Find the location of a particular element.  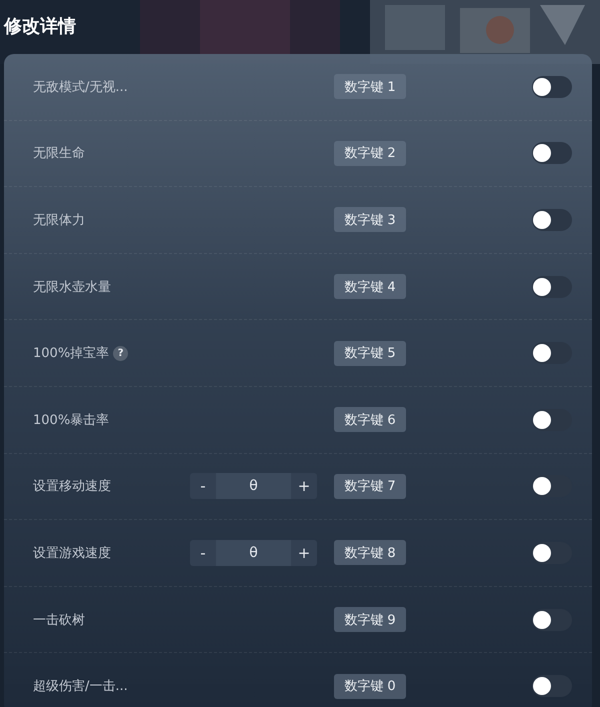

option-label: 100%暴击率 is located at coordinates (71, 420).